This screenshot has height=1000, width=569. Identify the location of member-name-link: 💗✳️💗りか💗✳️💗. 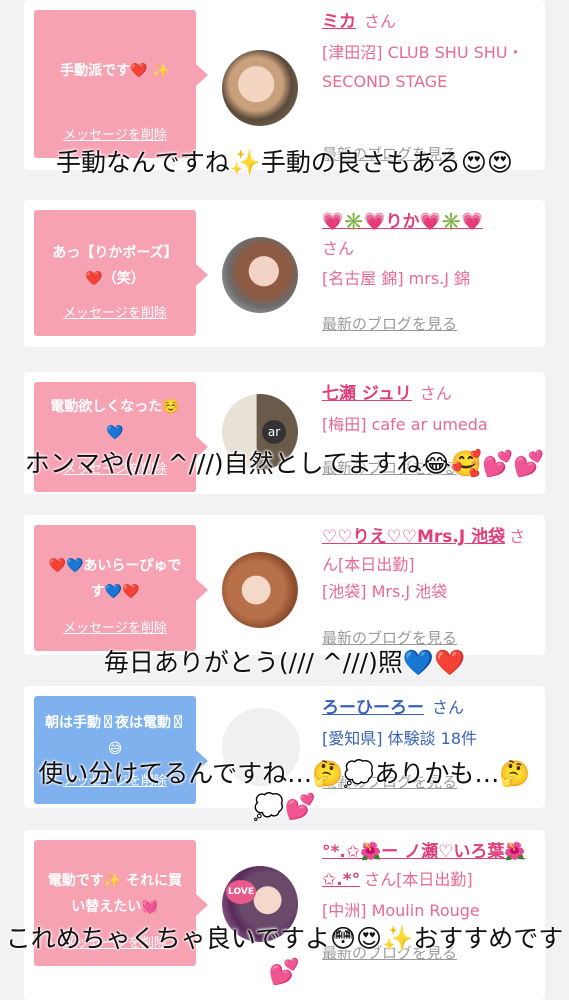
(402, 222).